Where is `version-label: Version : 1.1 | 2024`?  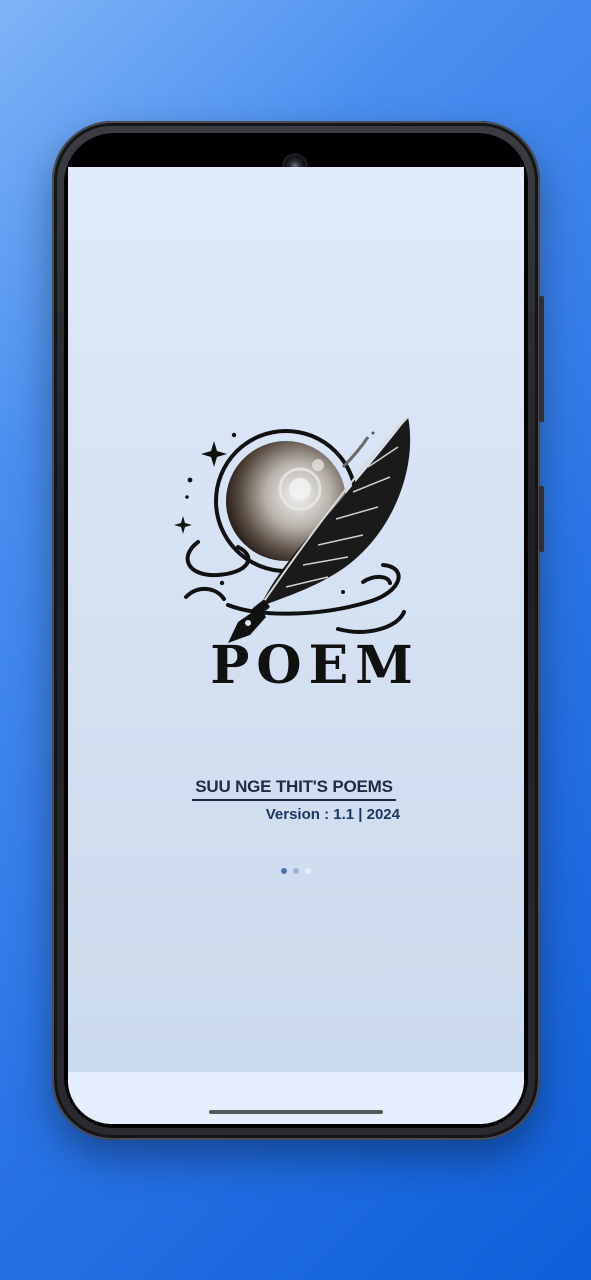
version-label: Version : 1.1 | 2024 is located at coordinates (332, 814).